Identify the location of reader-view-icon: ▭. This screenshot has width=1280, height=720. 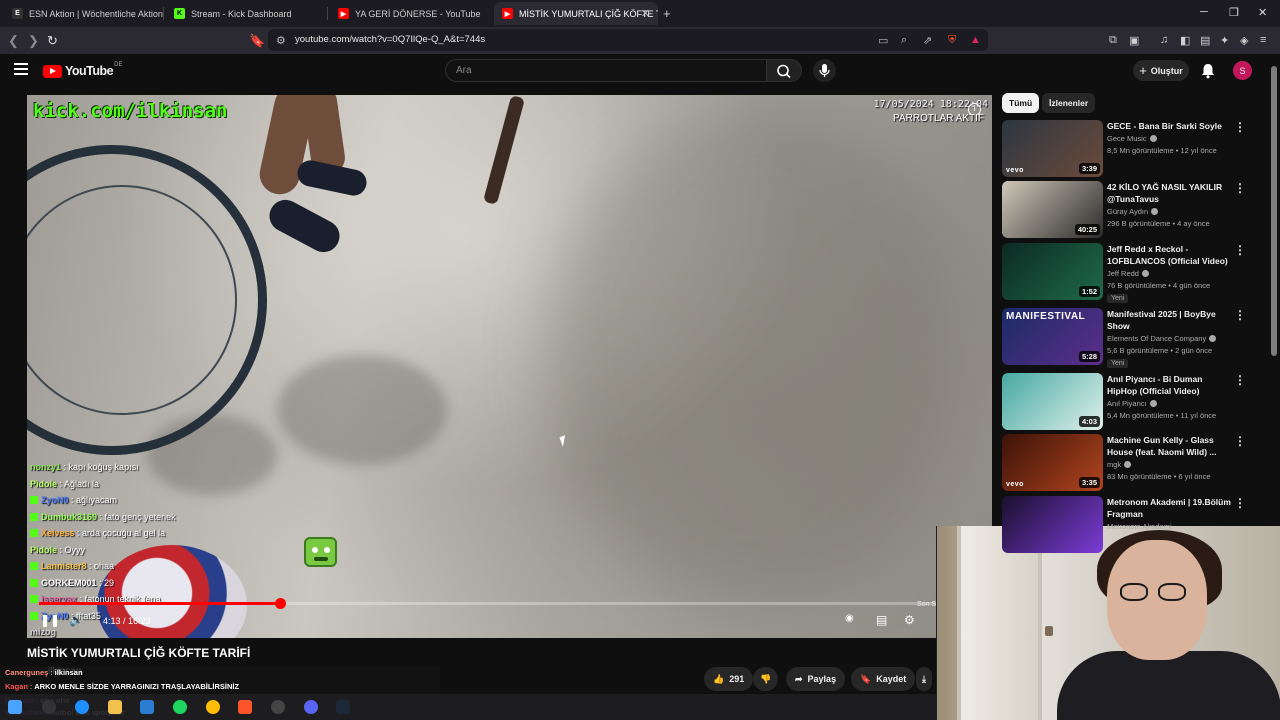
(883, 40).